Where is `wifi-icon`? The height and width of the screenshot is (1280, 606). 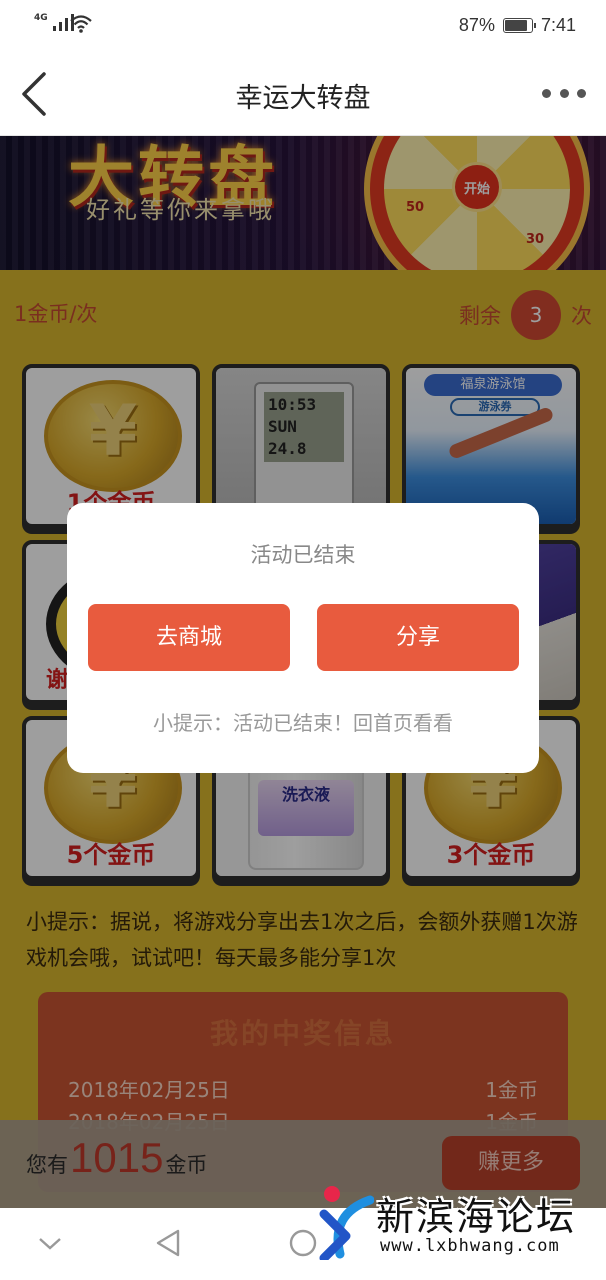 wifi-icon is located at coordinates (81, 24).